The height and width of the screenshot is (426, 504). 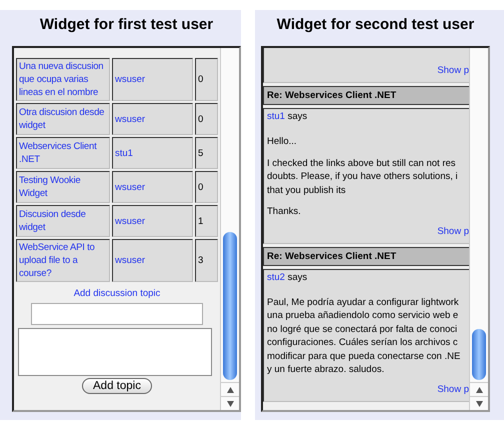 I want to click on post-text-line: Thanks., so click(x=284, y=211).